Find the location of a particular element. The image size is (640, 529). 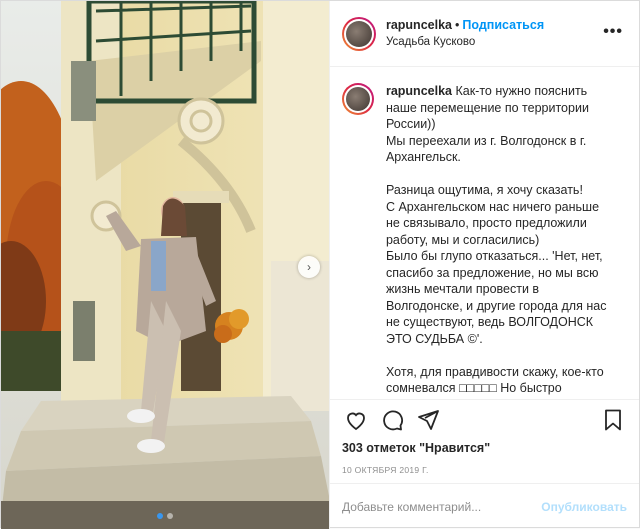

share-icon is located at coordinates (428, 420).